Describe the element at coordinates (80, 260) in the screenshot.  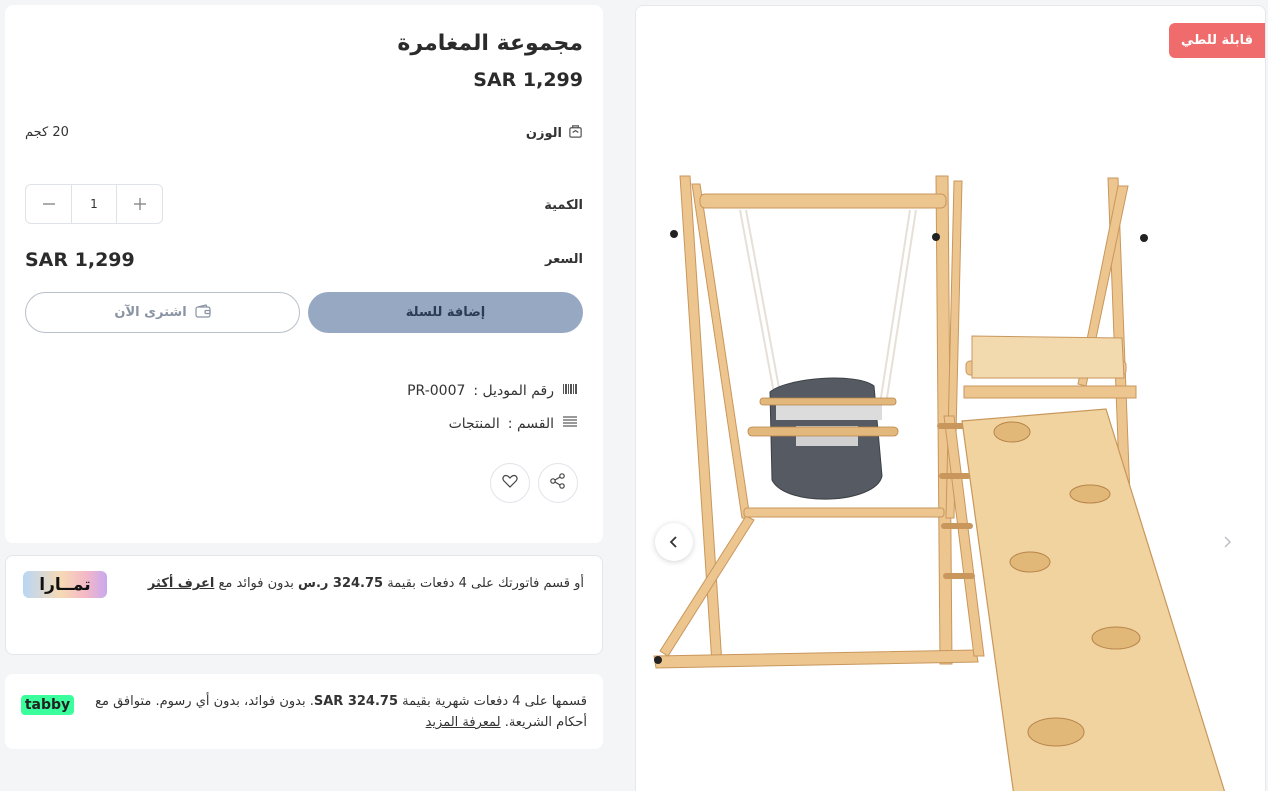
I see `price-value: SAR 1,299` at that location.